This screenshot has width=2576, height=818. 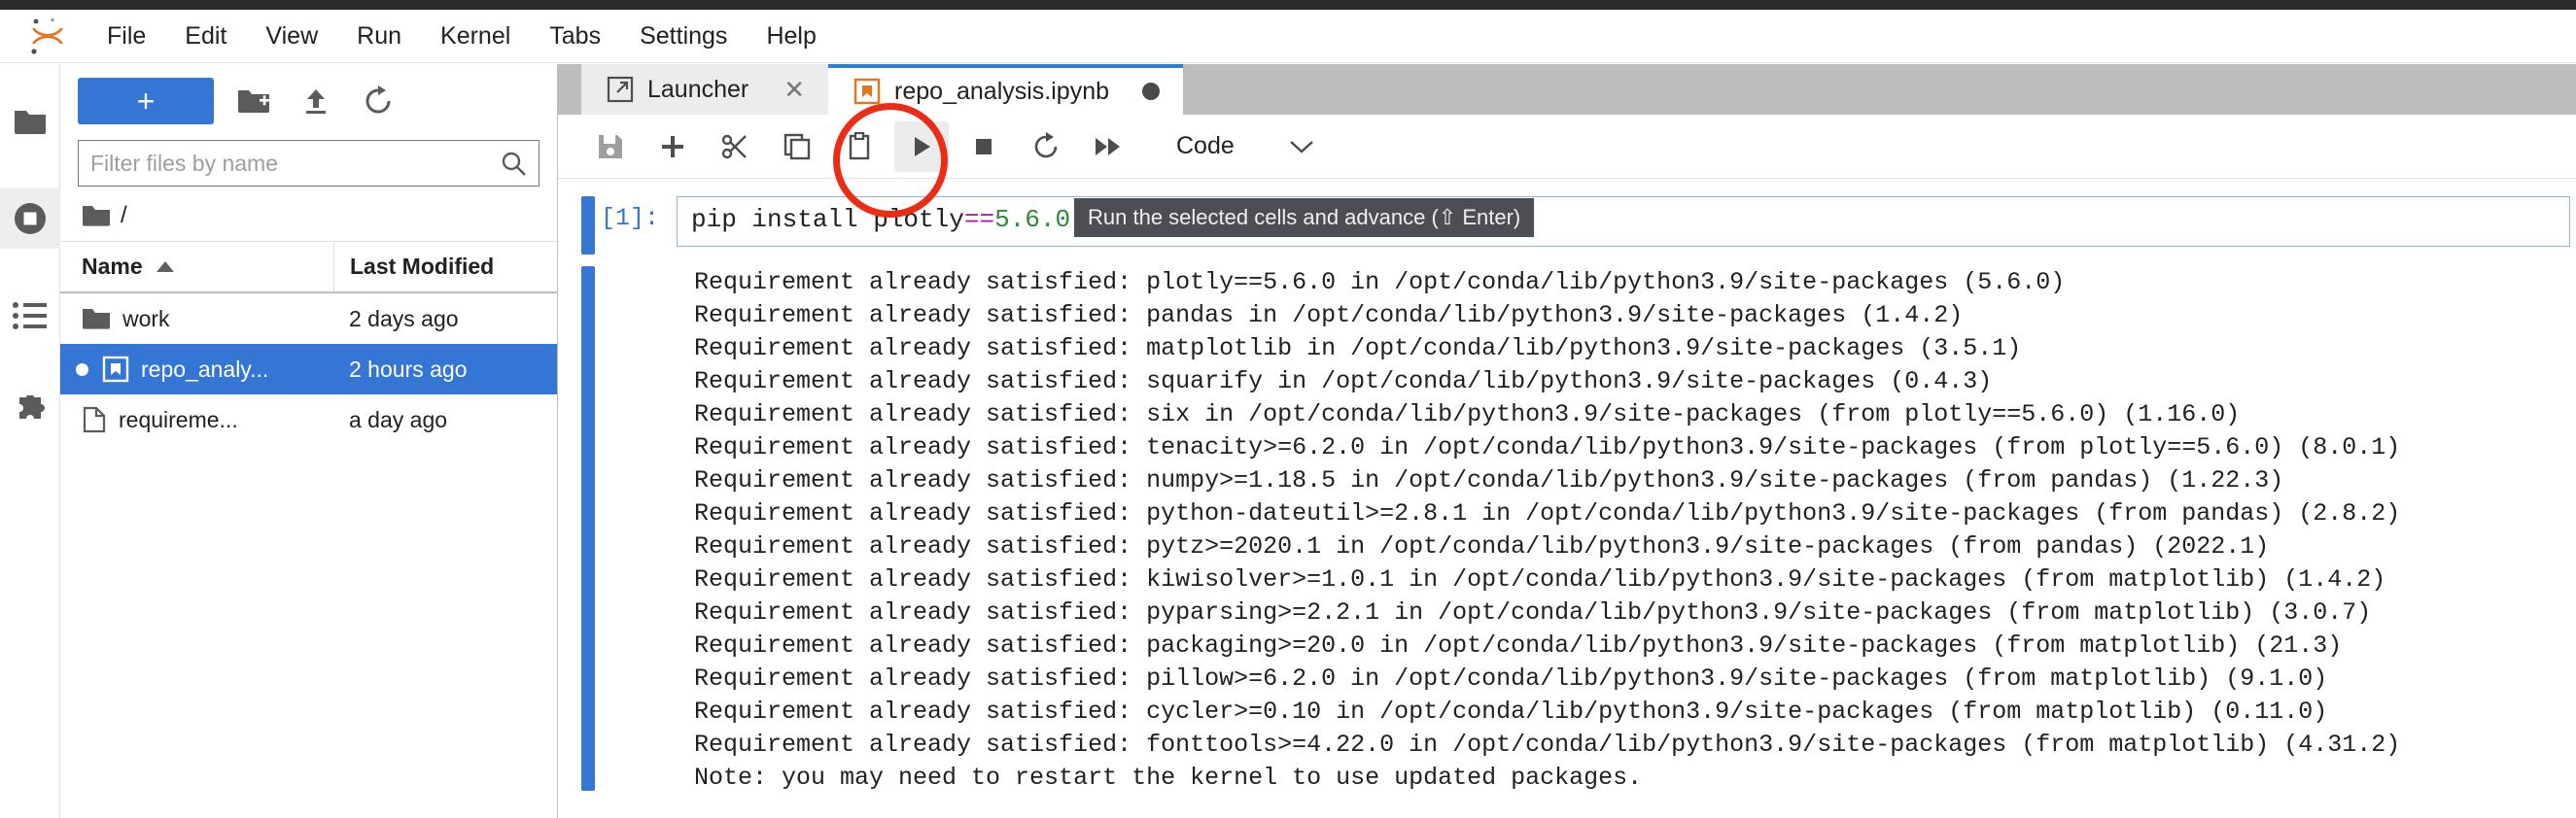 I want to click on output-cell-indicator, so click(x=588, y=528).